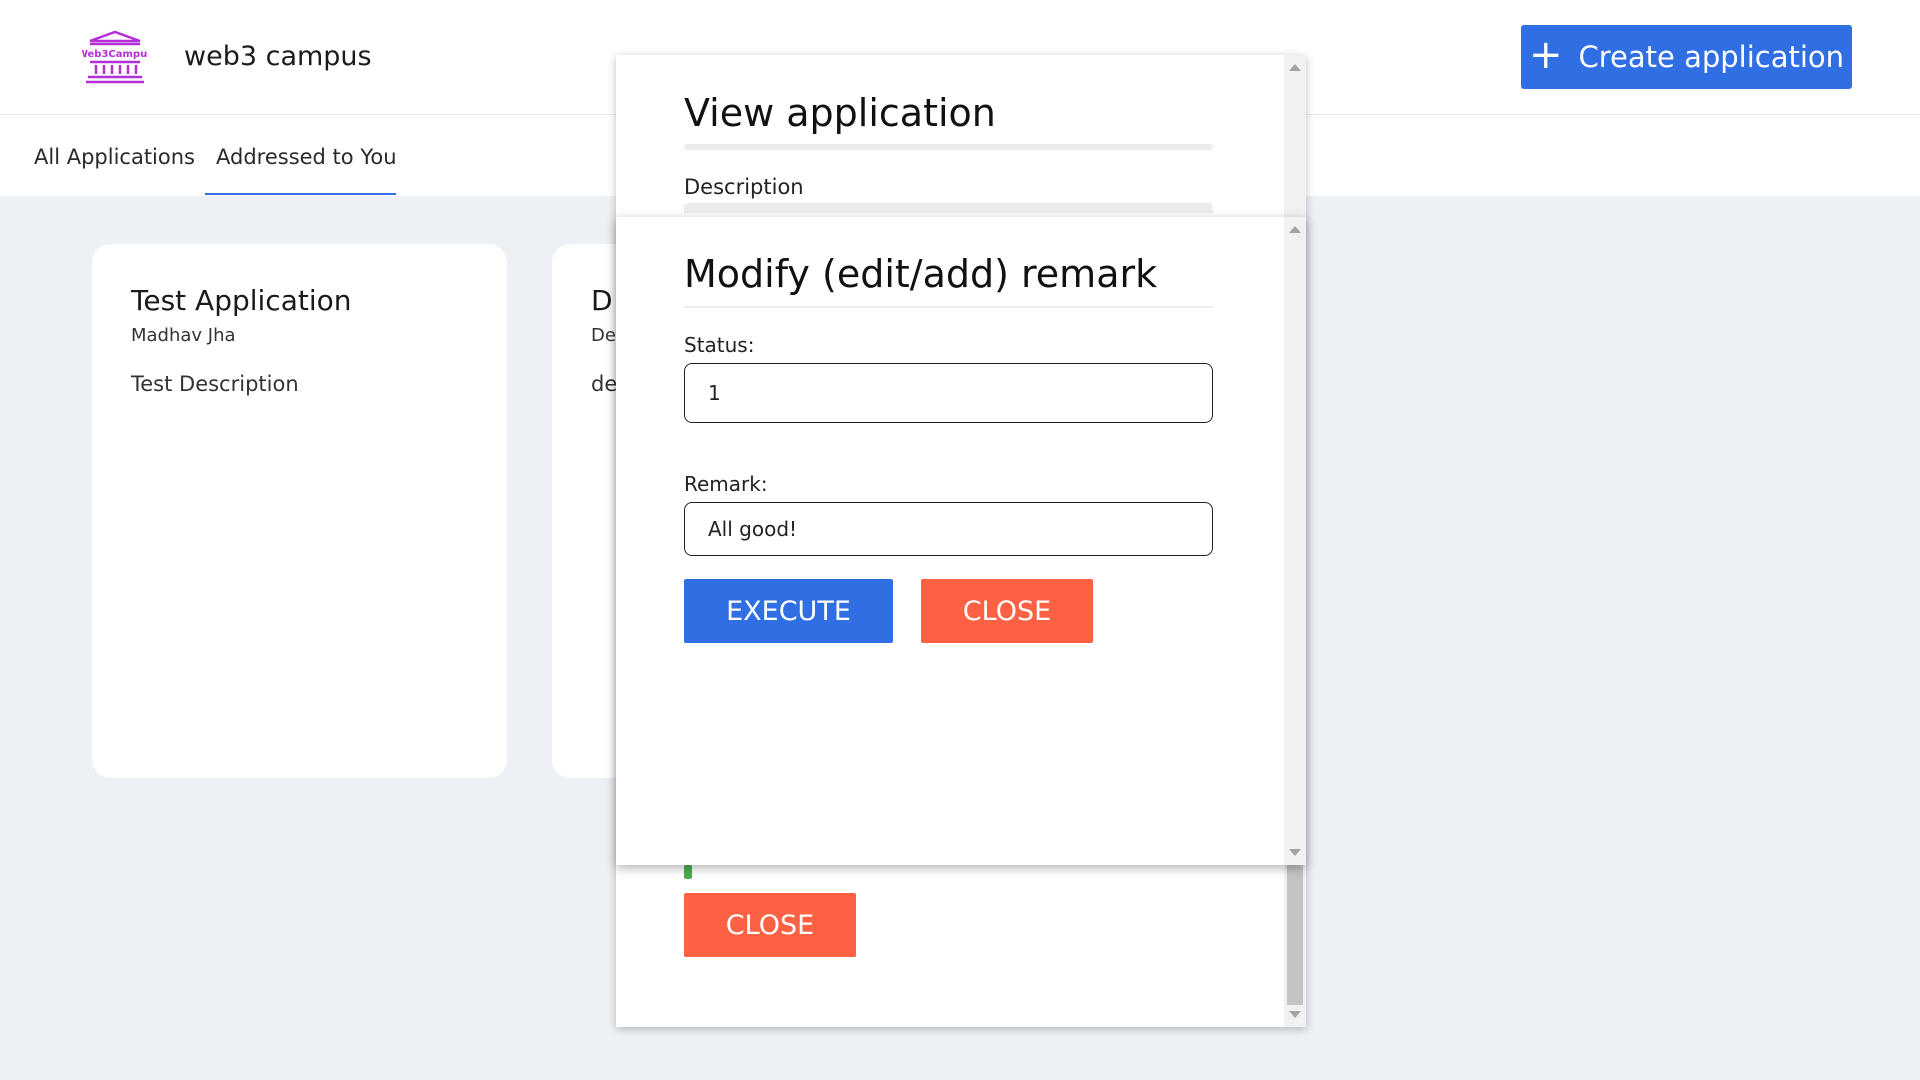 This screenshot has height=1080, width=1920. Describe the element at coordinates (603, 335) in the screenshot. I see `card-author: De` at that location.